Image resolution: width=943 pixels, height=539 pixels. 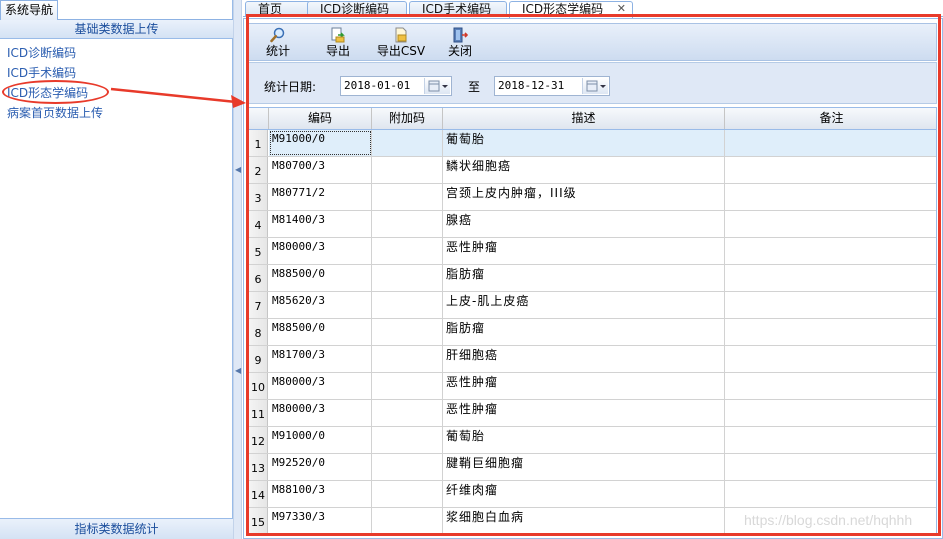 I want to click on table-row: 12 M91000/0 葡萄胎, so click(x=592, y=440).